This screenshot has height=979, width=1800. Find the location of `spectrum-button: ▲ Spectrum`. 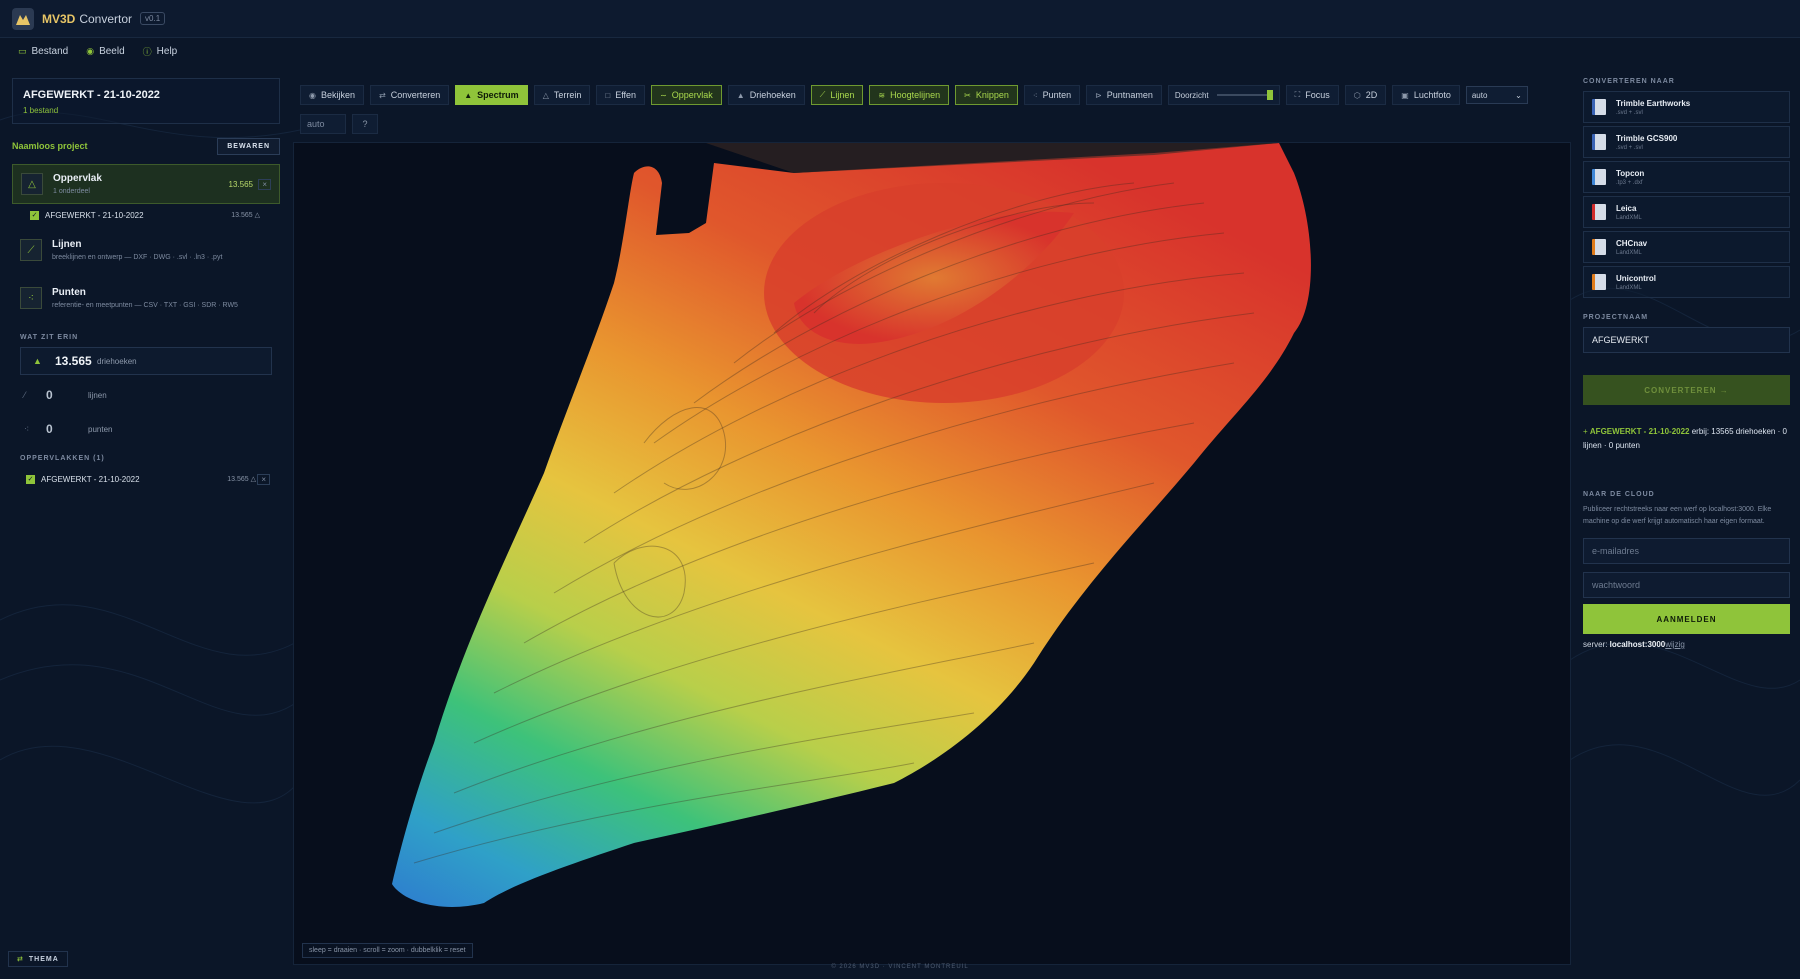

spectrum-button: ▲ Spectrum is located at coordinates (491, 95).